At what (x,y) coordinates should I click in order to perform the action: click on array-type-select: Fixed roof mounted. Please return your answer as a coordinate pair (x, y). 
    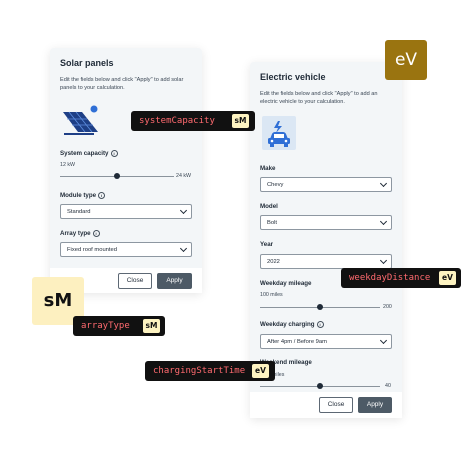
    Looking at the image, I should click on (126, 249).